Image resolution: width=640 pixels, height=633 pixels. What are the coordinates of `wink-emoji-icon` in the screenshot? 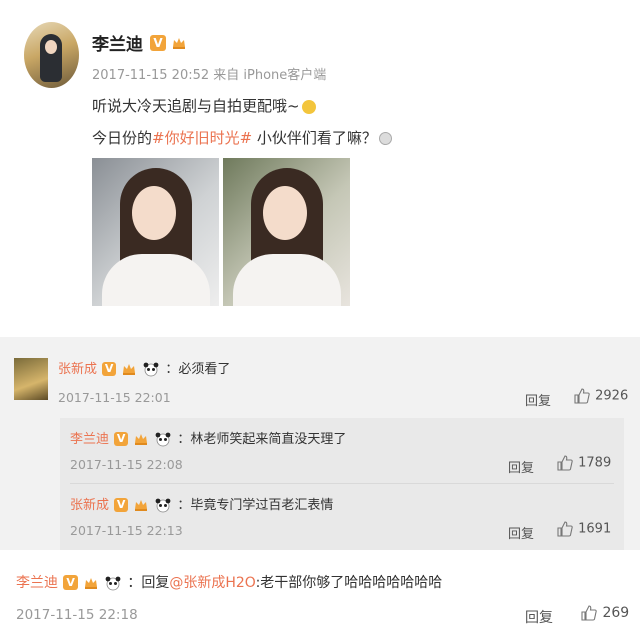 It's located at (308, 106).